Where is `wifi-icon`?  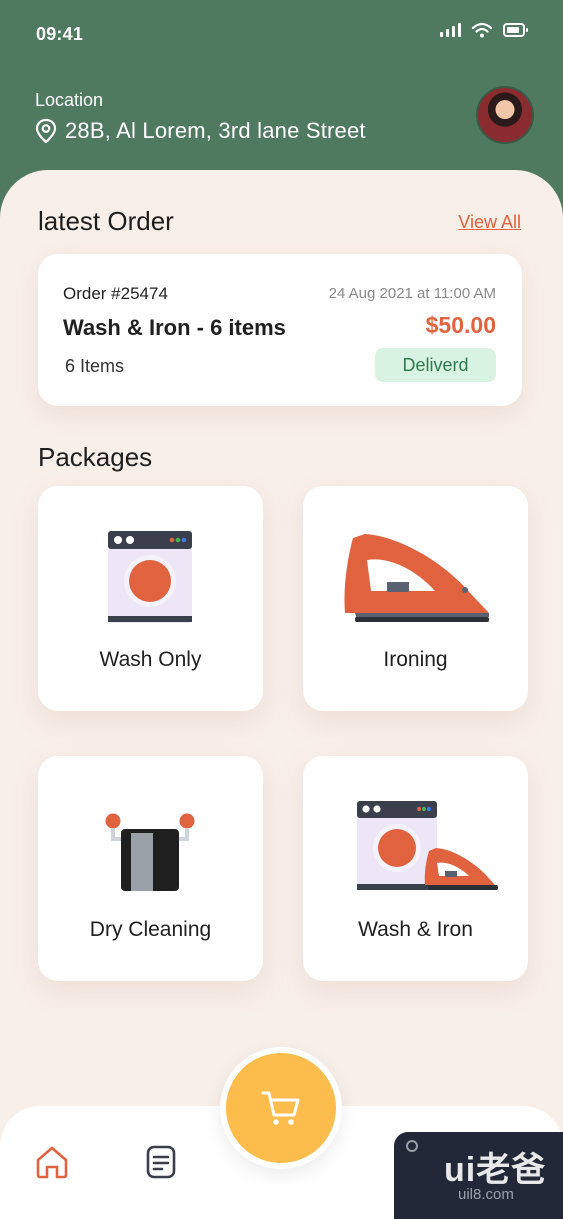
wifi-icon is located at coordinates (482, 30).